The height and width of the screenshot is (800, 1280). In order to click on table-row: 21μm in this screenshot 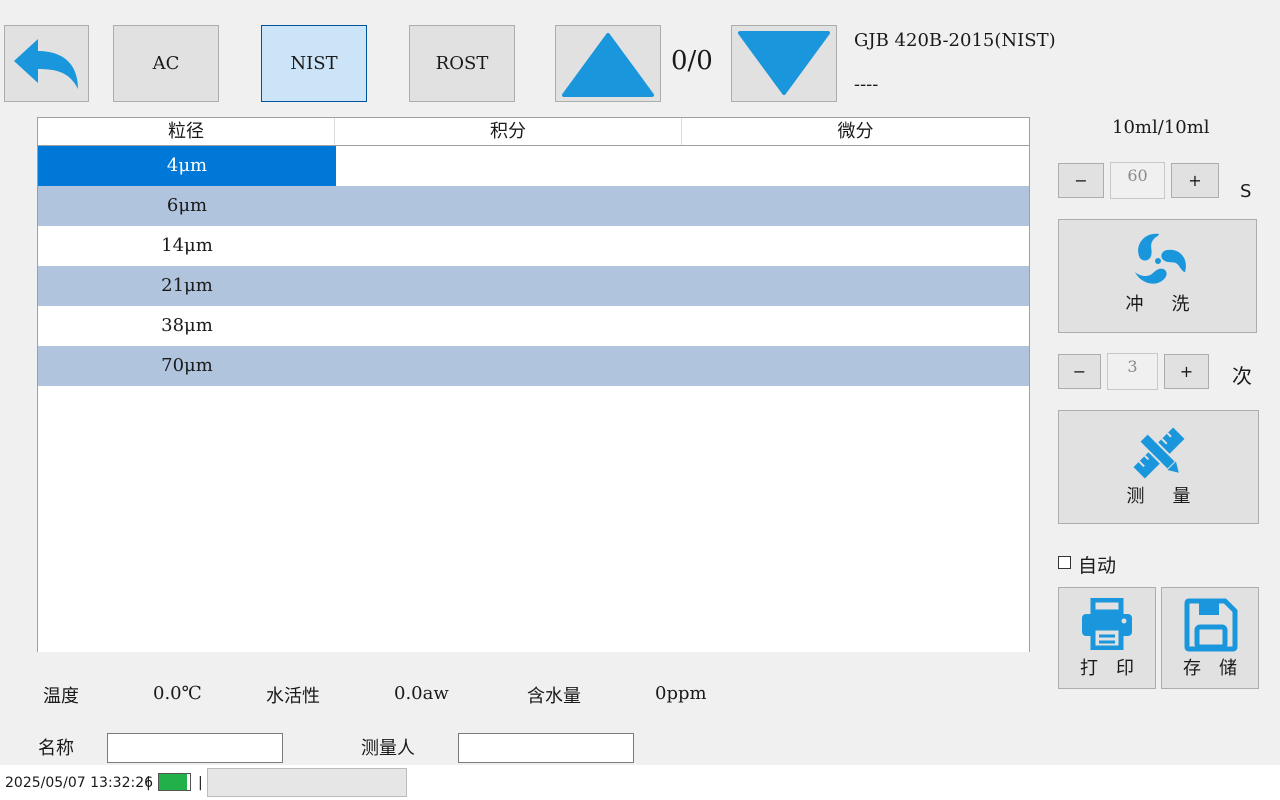, I will do `click(533, 286)`.